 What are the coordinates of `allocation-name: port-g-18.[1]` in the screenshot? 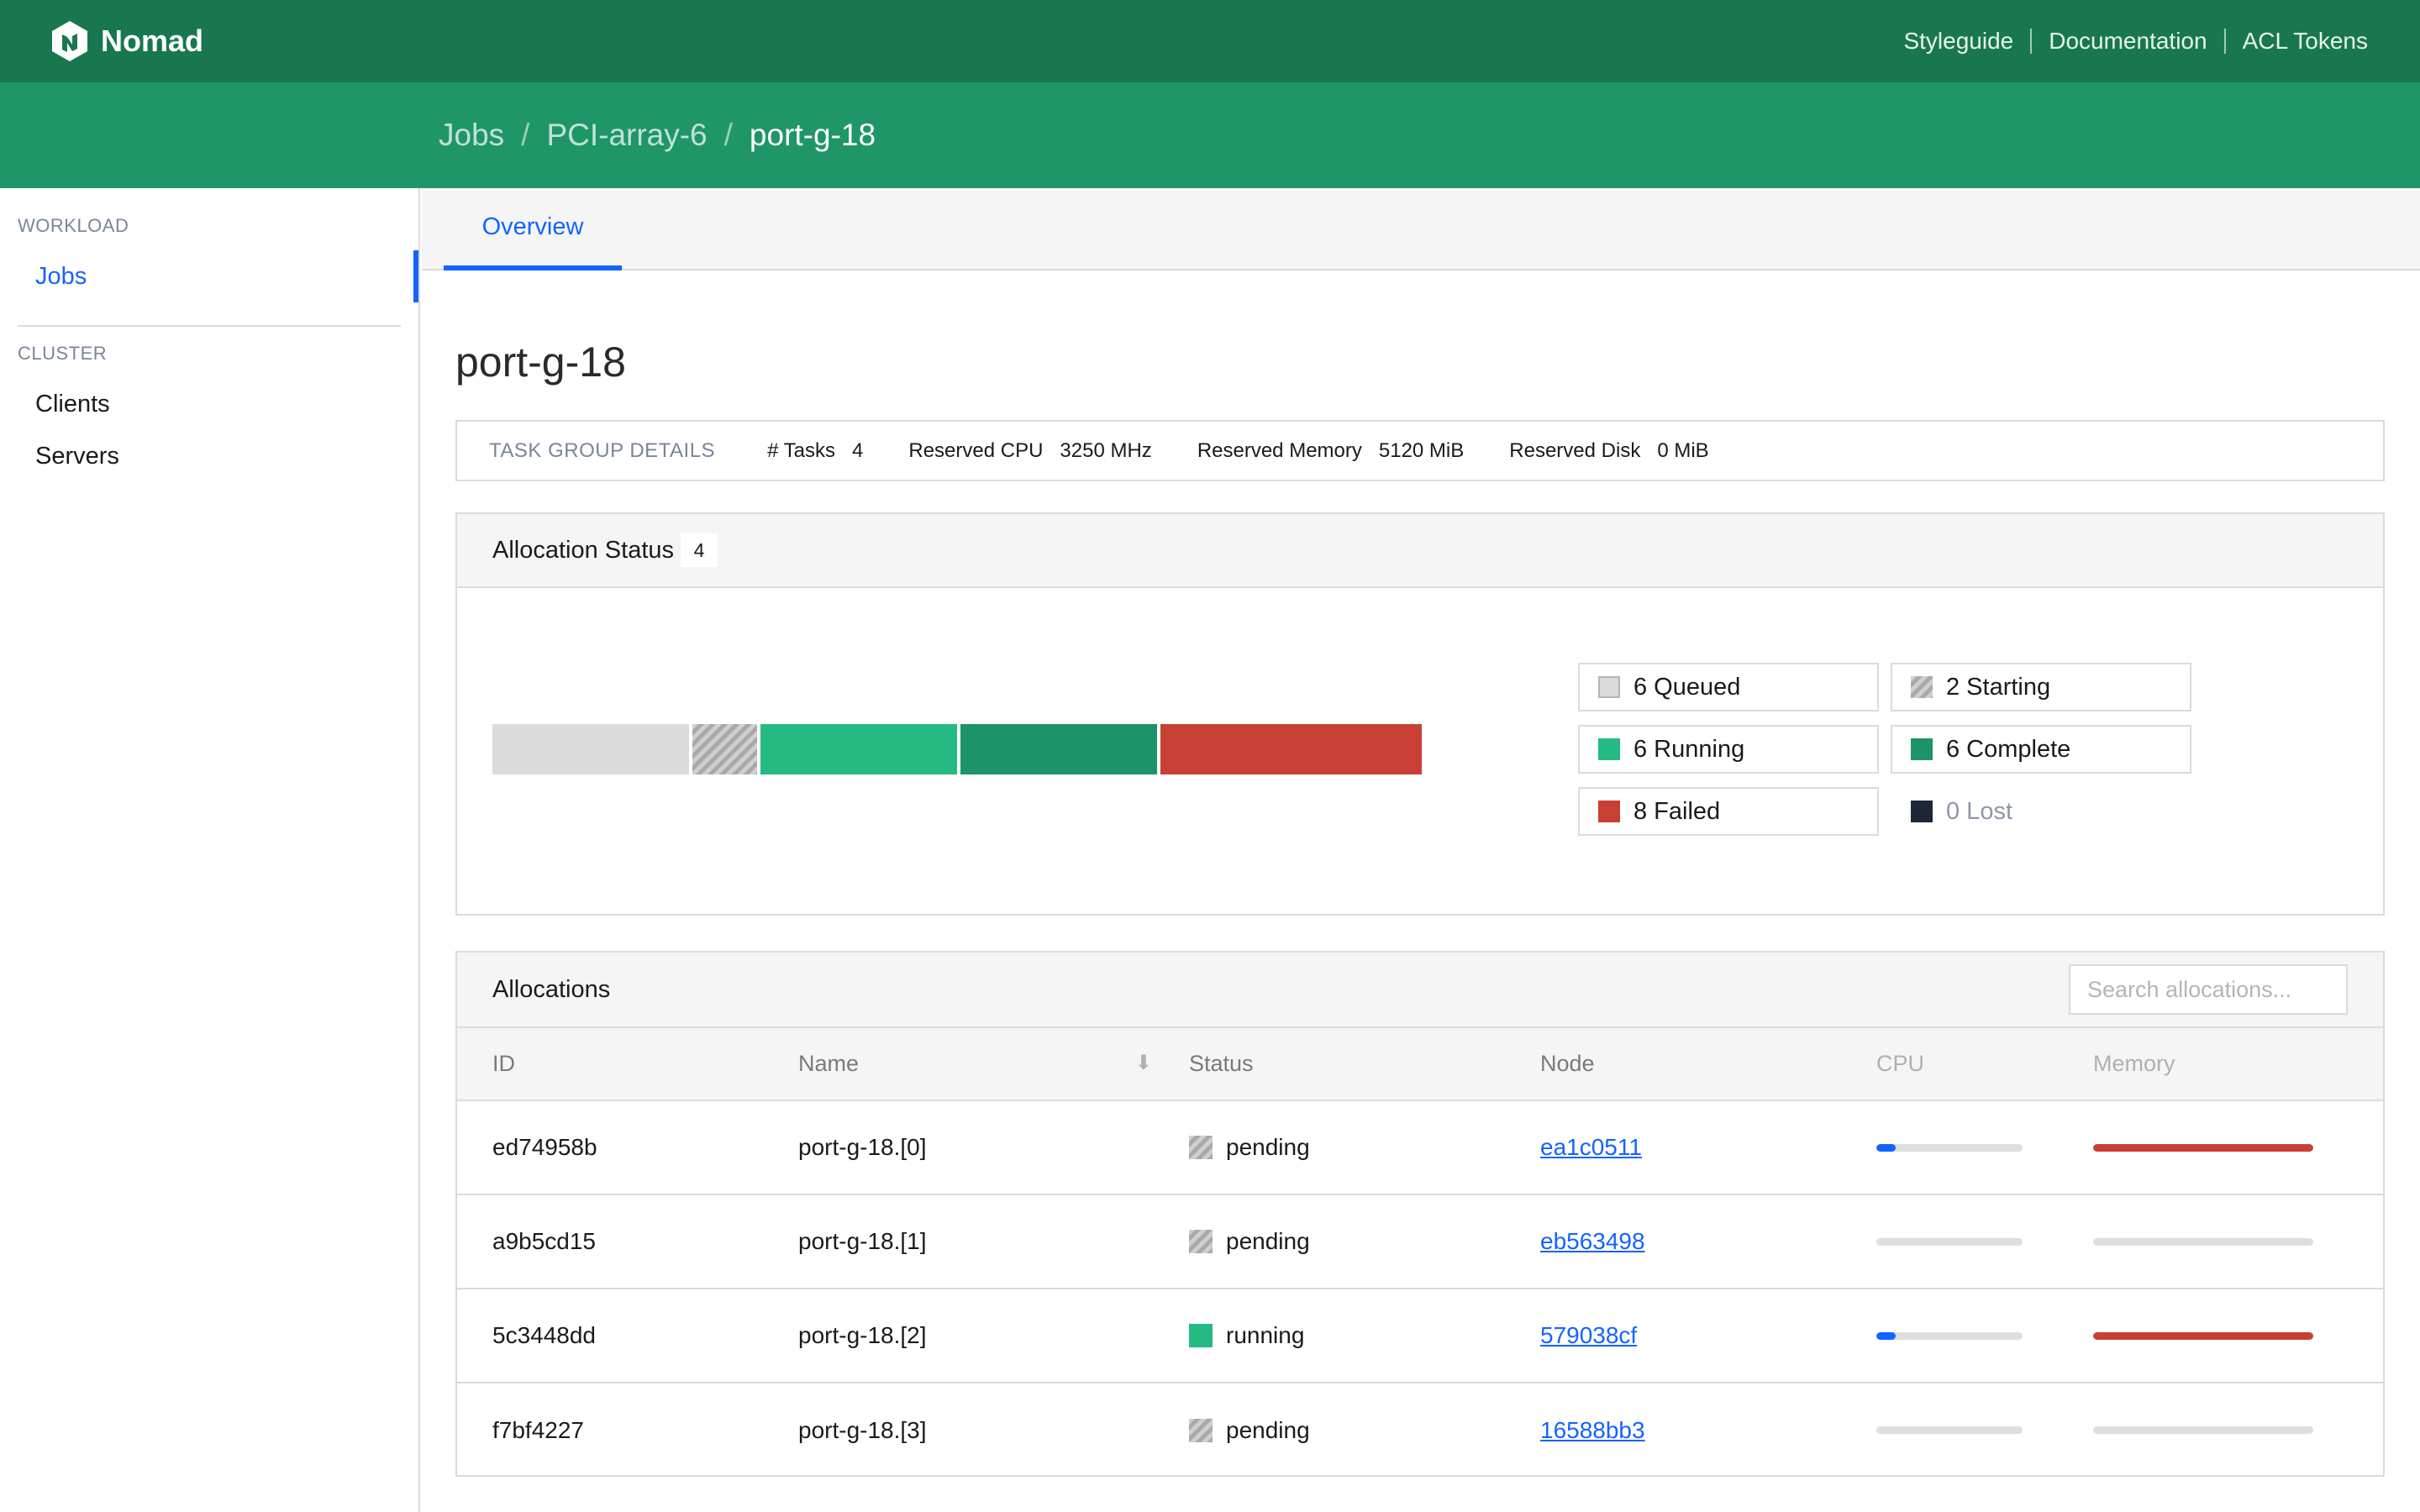 It's located at (992, 1241).